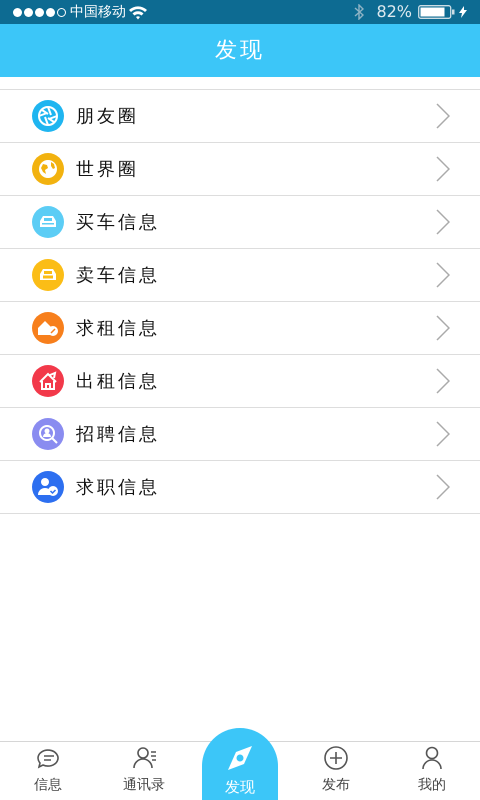 The image size is (480, 800). Describe the element at coordinates (432, 771) in the screenshot. I see `tab: 我的` at that location.